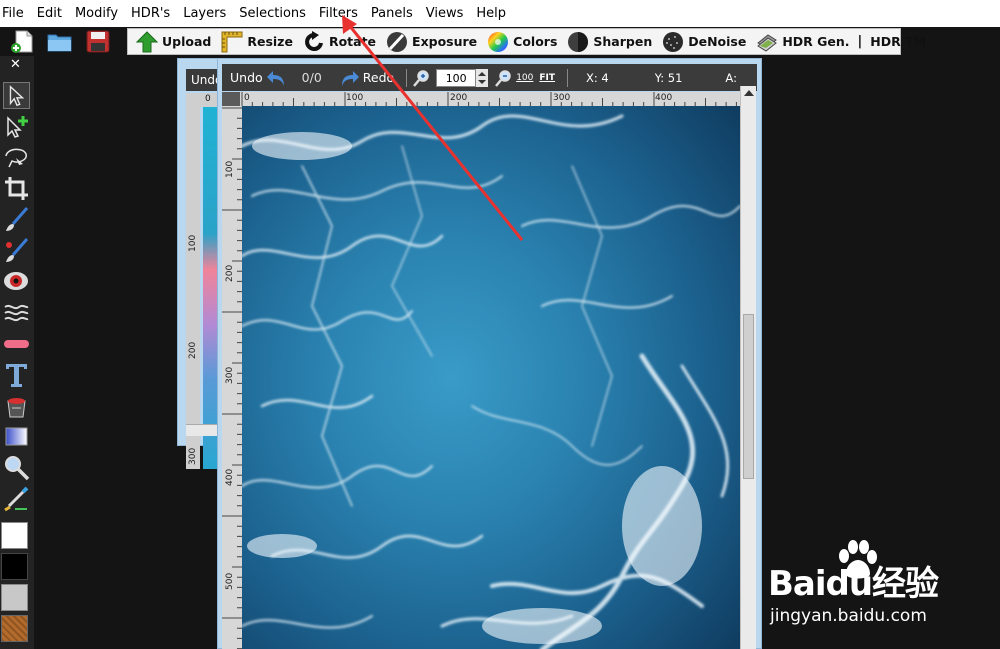 Image resolution: width=1000 pixels, height=649 pixels. Describe the element at coordinates (14, 535) in the screenshot. I see `foreground-color-swatch` at that location.